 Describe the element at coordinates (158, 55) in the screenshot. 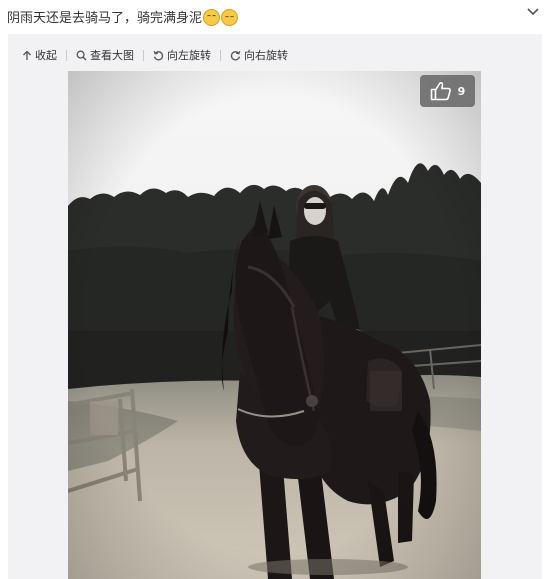

I see `rotate-left-icon` at that location.